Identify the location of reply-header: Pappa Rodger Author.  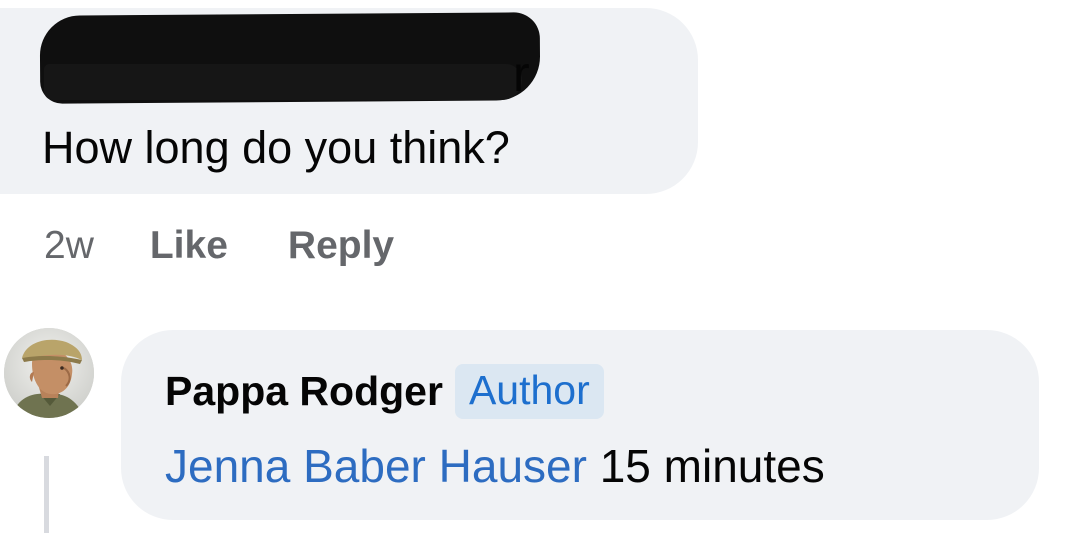
(384, 391).